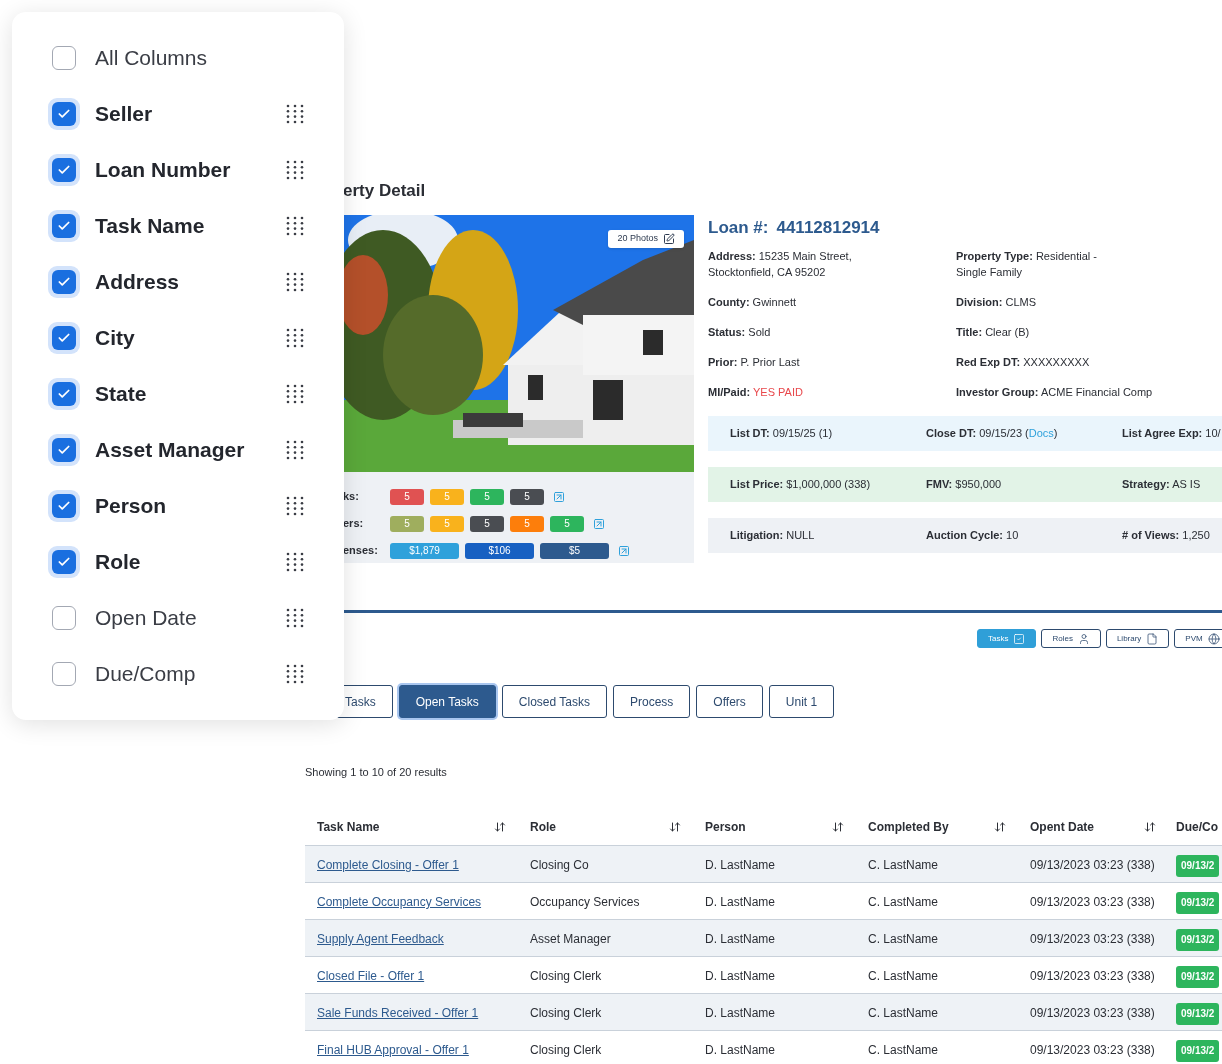 Image resolution: width=1222 pixels, height=1064 pixels. I want to click on column-label: Address, so click(137, 282).